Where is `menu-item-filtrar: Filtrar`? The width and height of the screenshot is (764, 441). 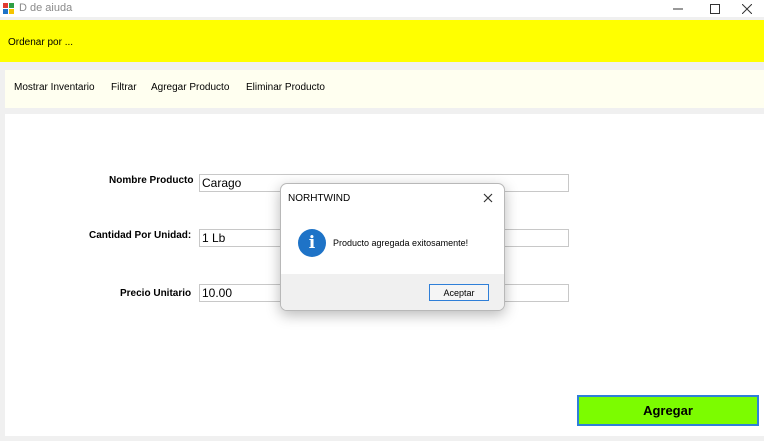
menu-item-filtrar: Filtrar is located at coordinates (124, 87).